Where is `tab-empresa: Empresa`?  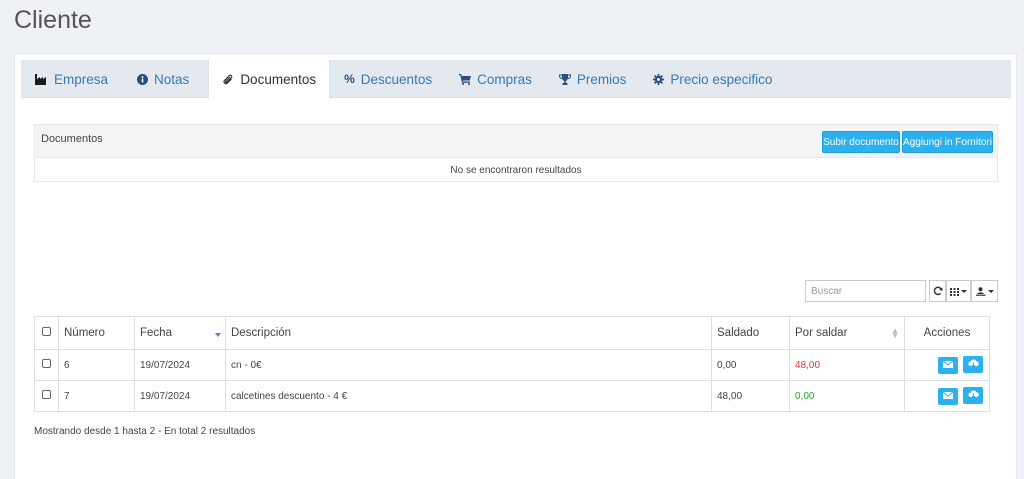
tab-empresa: Empresa is located at coordinates (71, 79).